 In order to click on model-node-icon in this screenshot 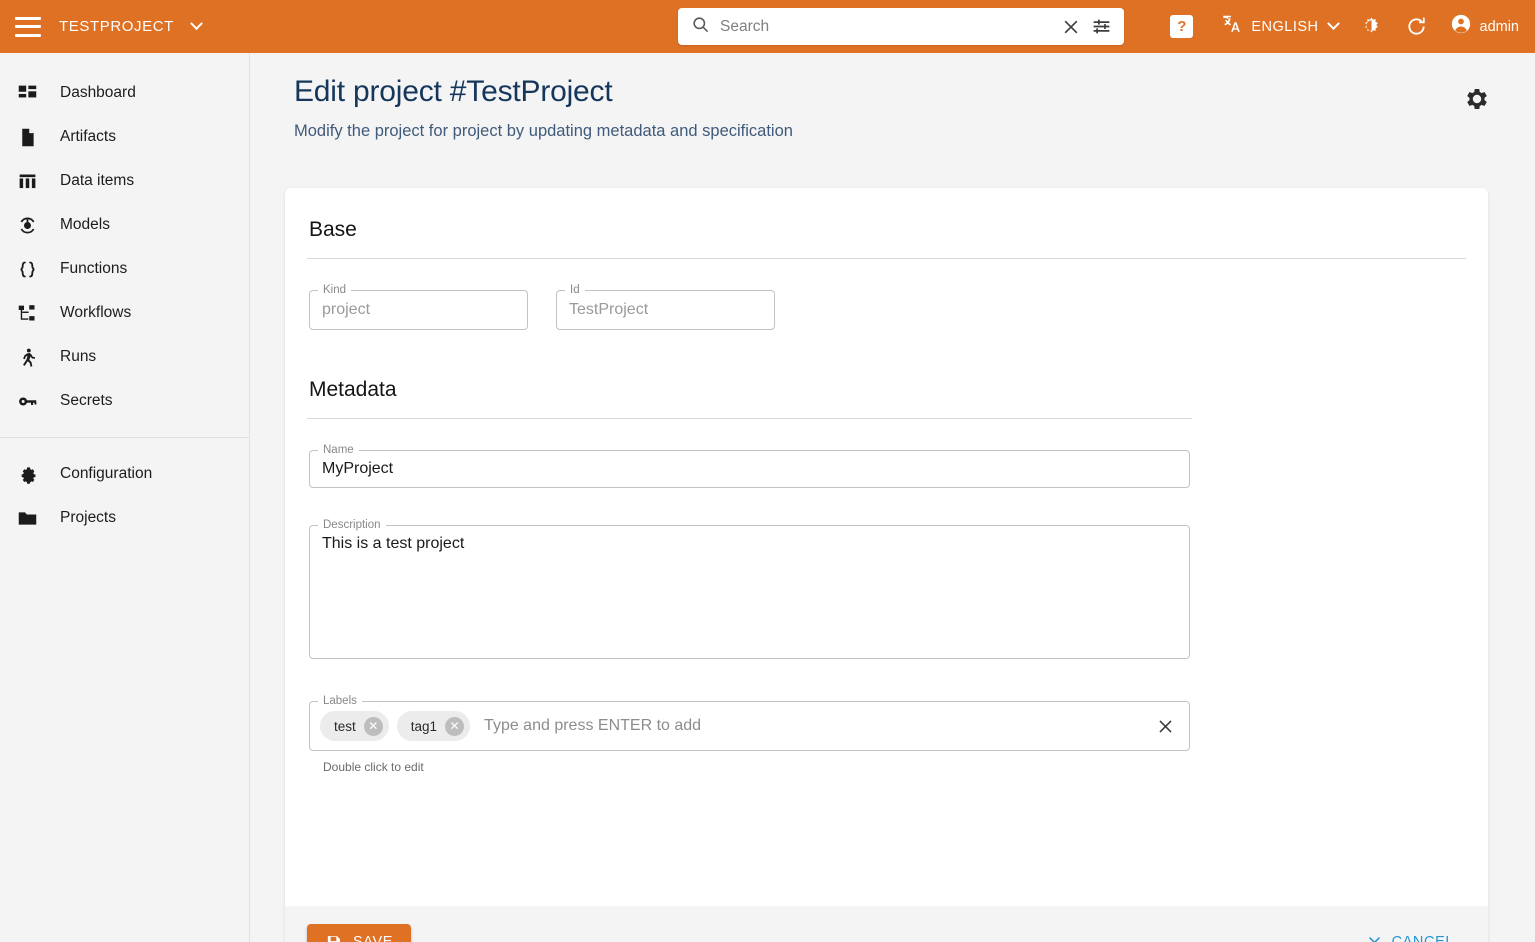, I will do `click(27, 225)`.